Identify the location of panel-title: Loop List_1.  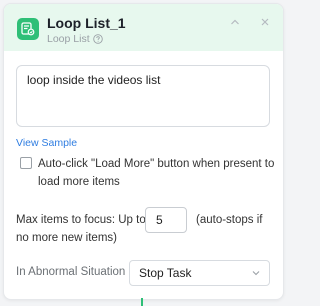
(86, 23).